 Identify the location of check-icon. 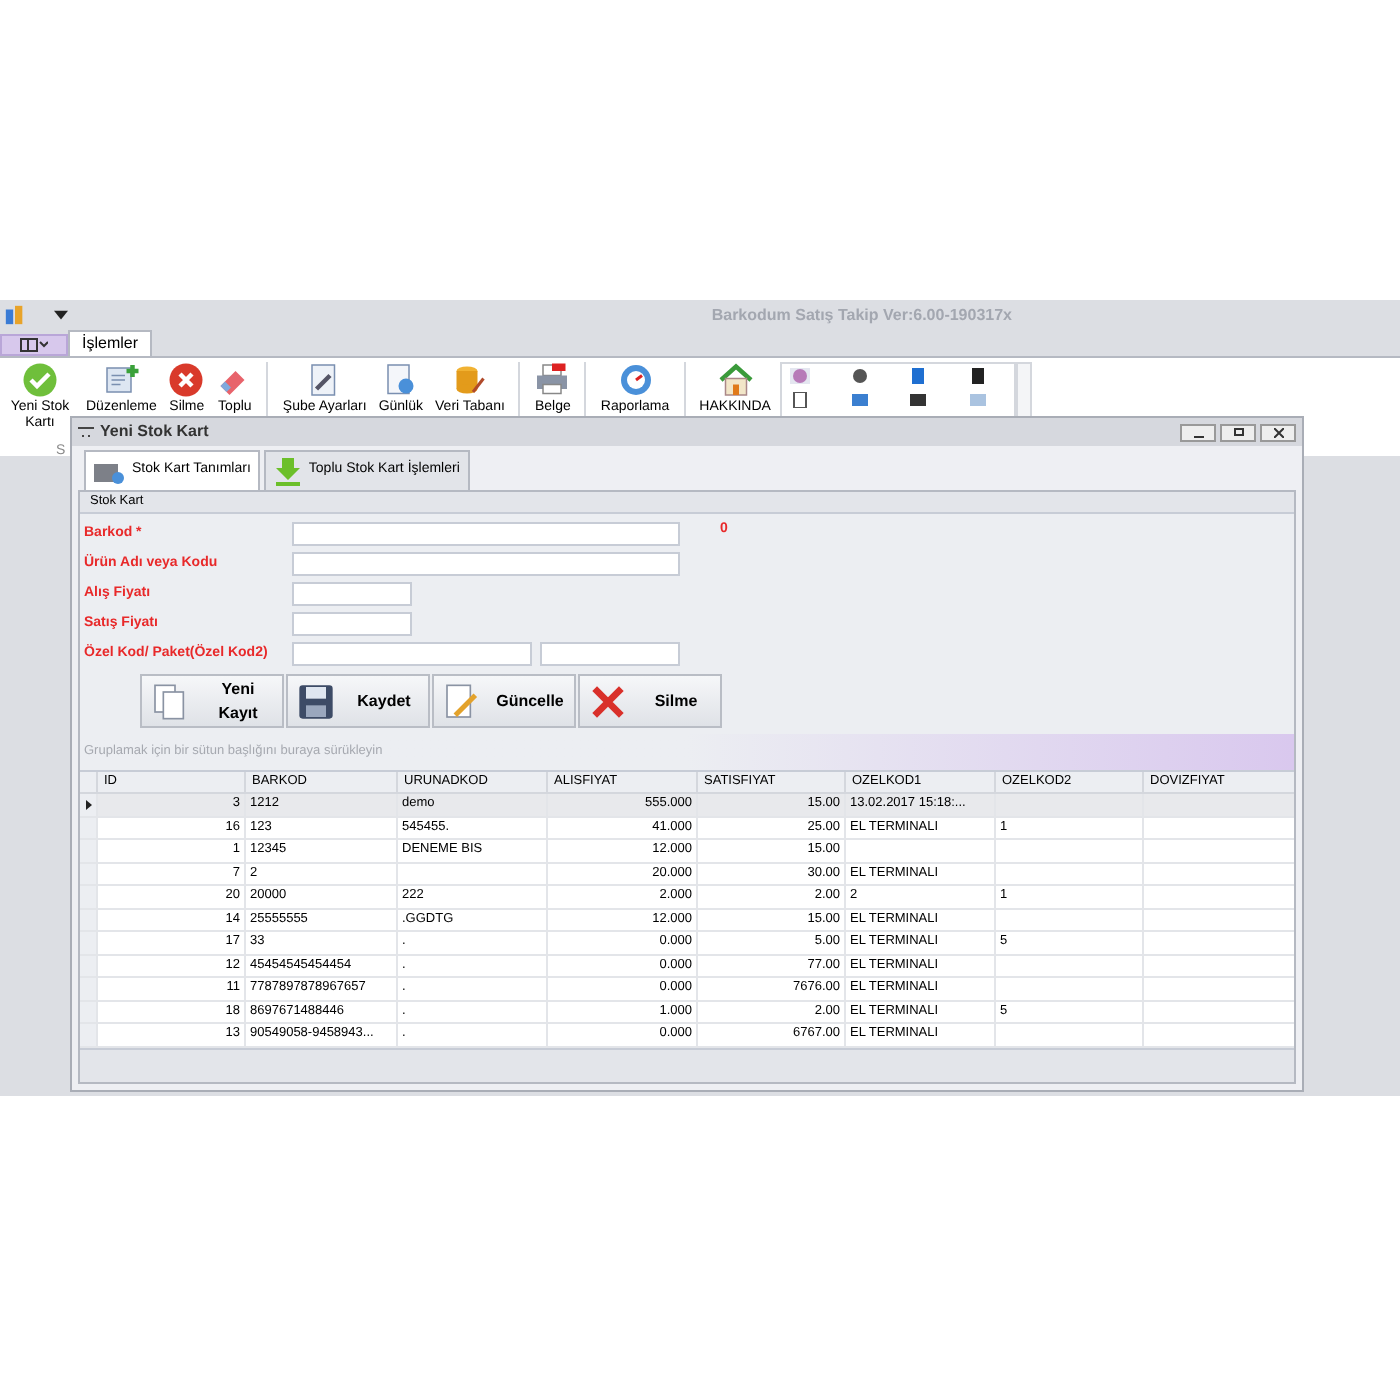
(40, 380).